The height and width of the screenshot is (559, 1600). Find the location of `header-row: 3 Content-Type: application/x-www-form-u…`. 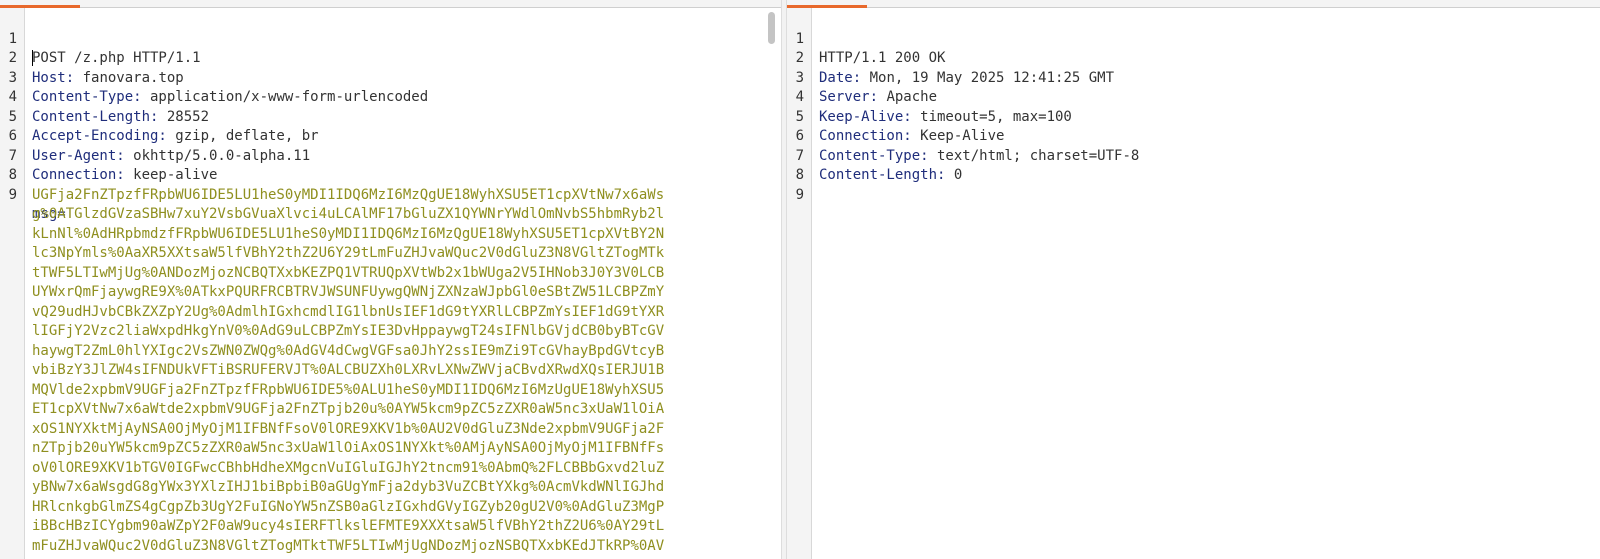

header-row: 3 Content-Type: application/x-www-form-u… is located at coordinates (390, 77).